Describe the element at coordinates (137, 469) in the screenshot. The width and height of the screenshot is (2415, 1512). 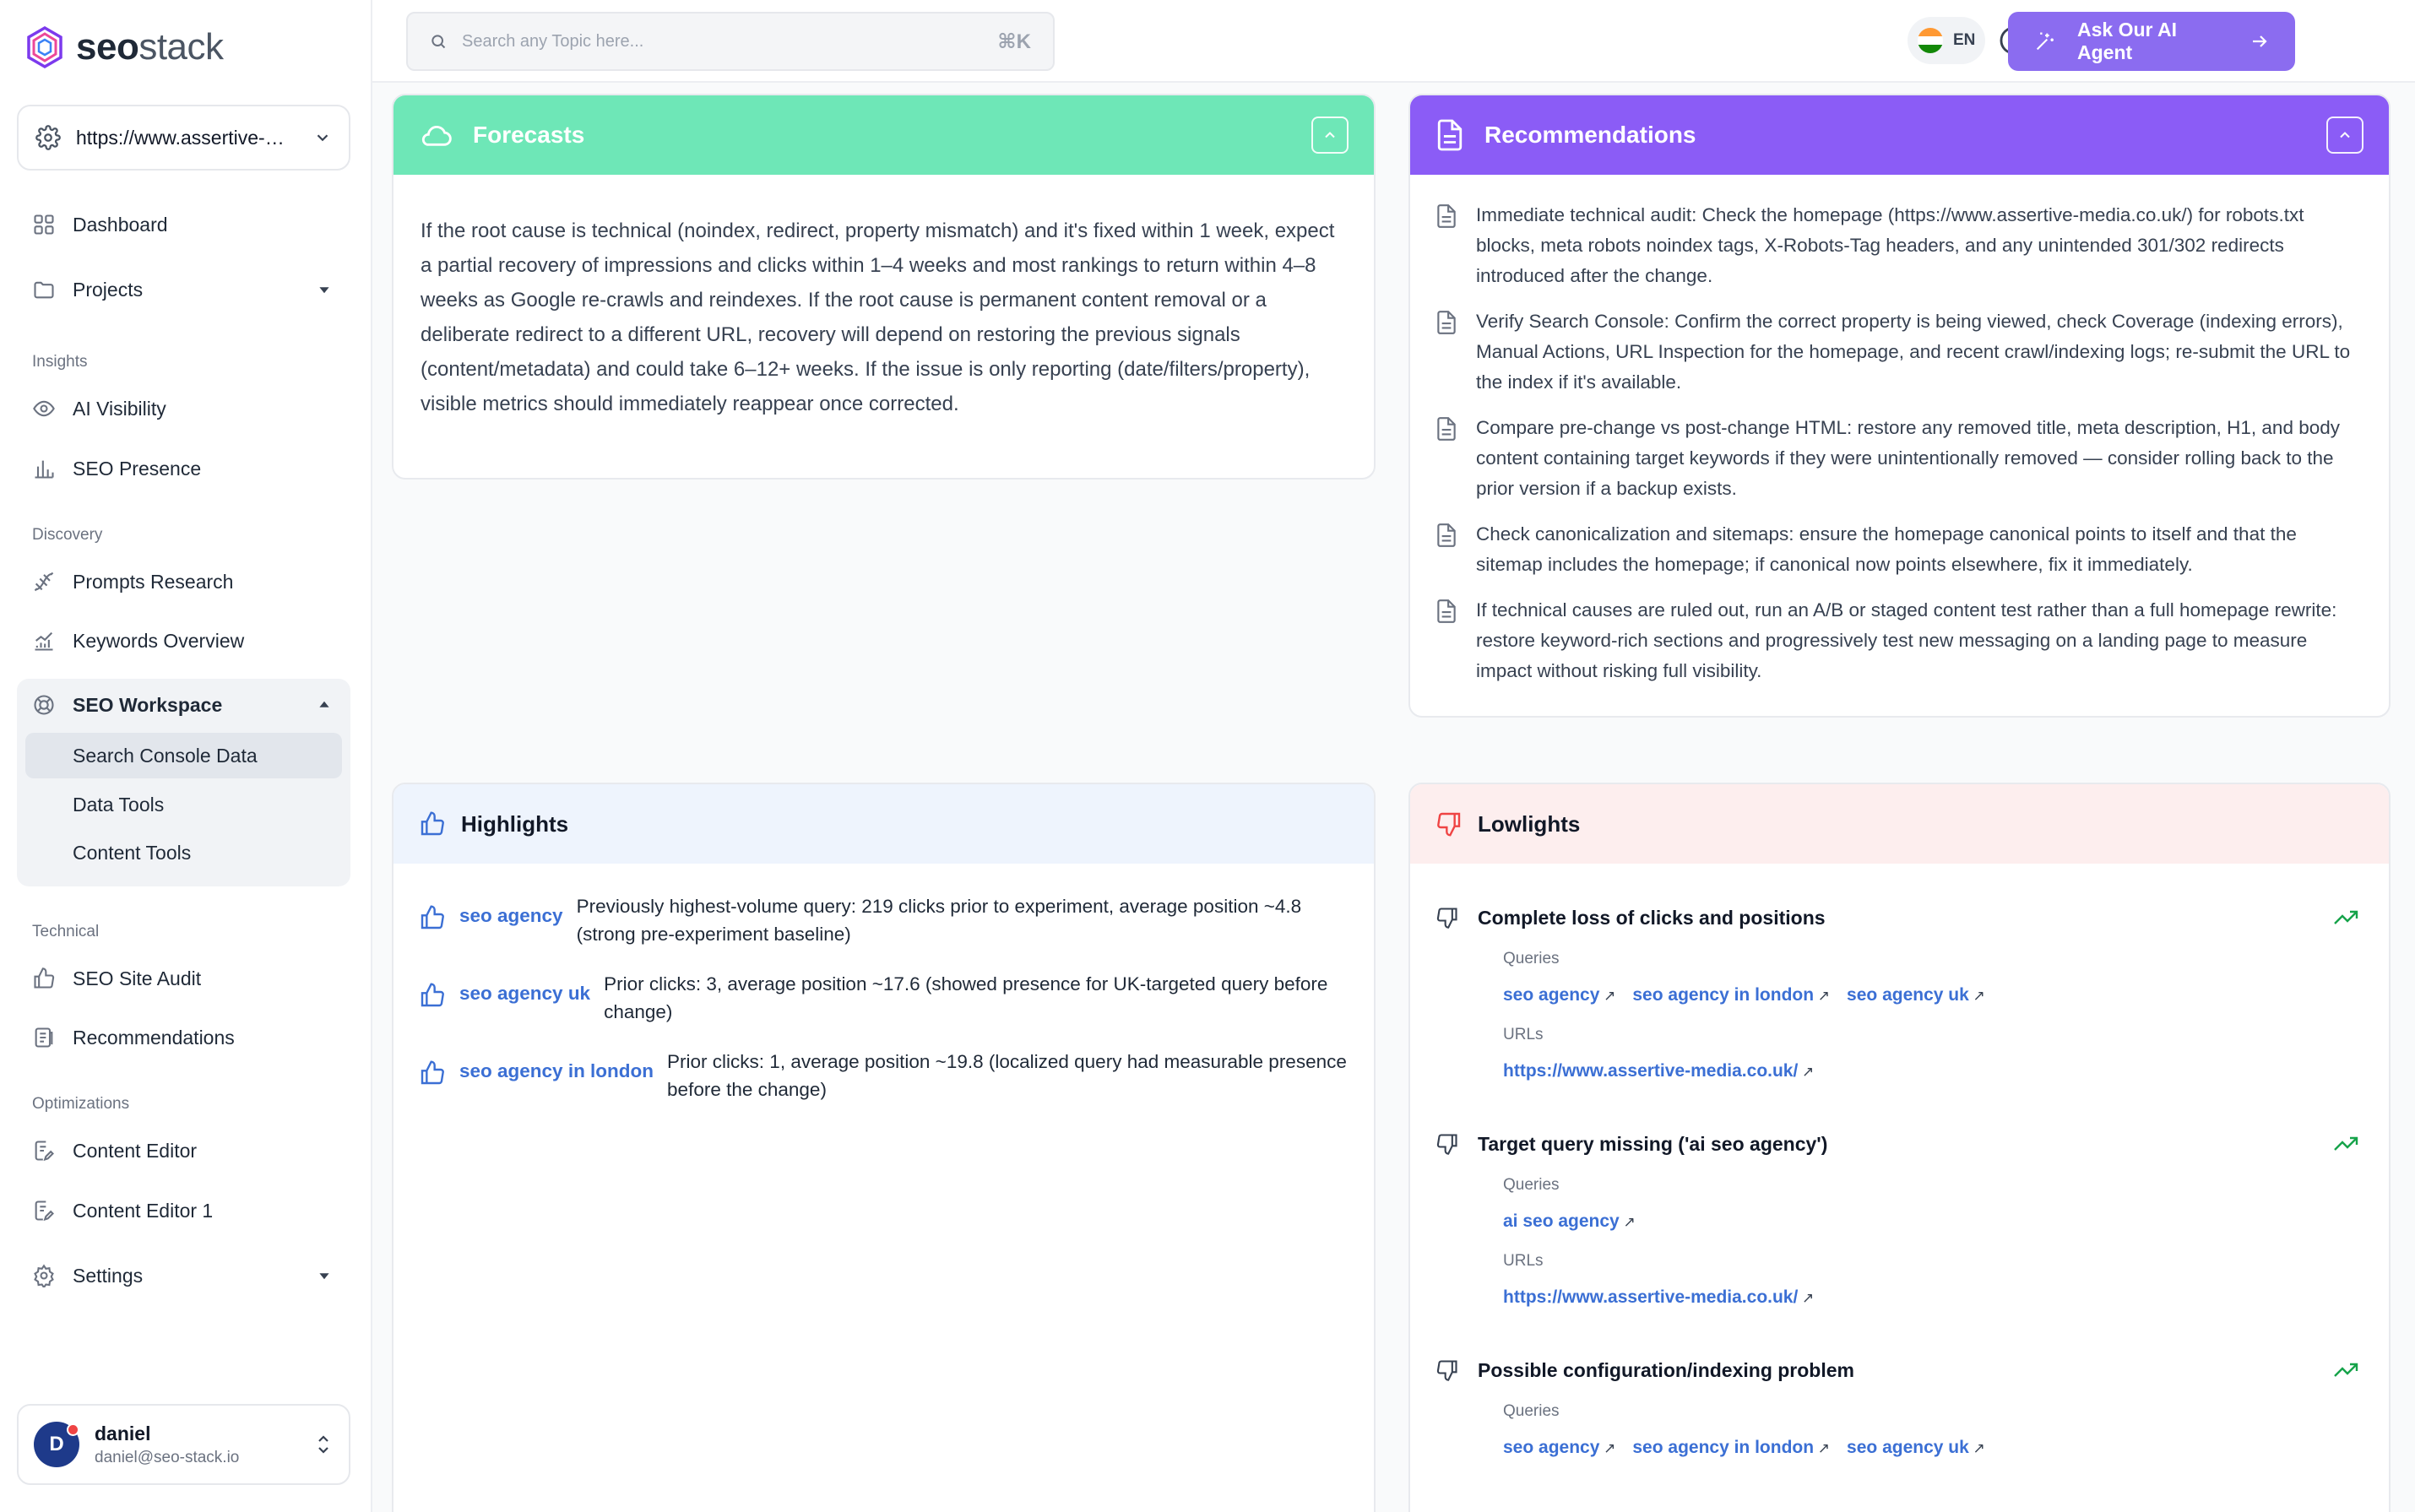
I see `sidebar-item-label: SEO Presence` at that location.